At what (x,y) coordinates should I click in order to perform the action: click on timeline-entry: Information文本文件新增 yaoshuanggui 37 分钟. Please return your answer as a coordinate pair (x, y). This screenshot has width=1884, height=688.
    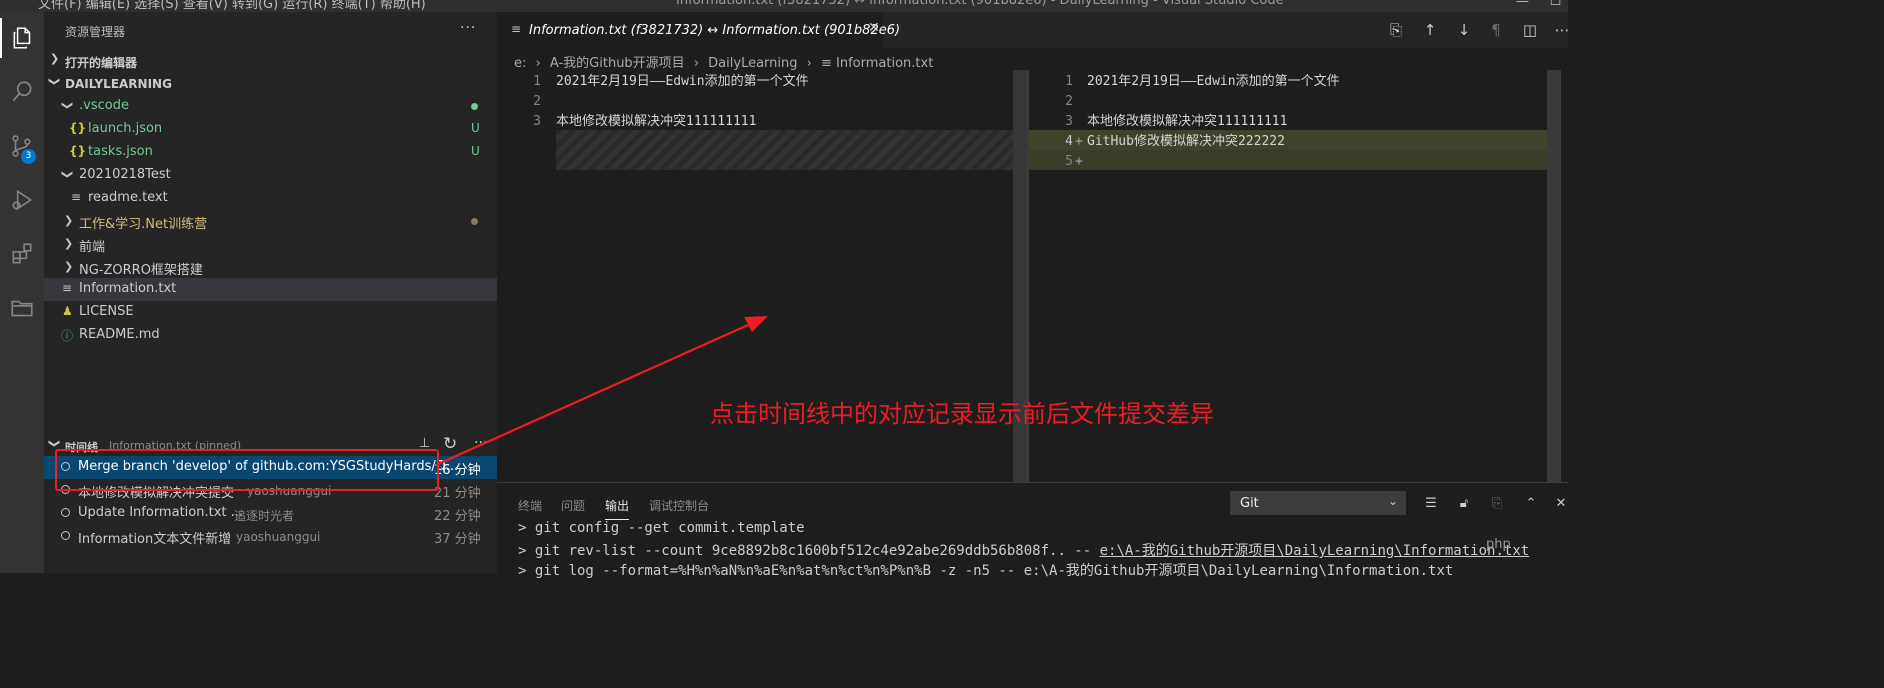
    Looking at the image, I should click on (270, 536).